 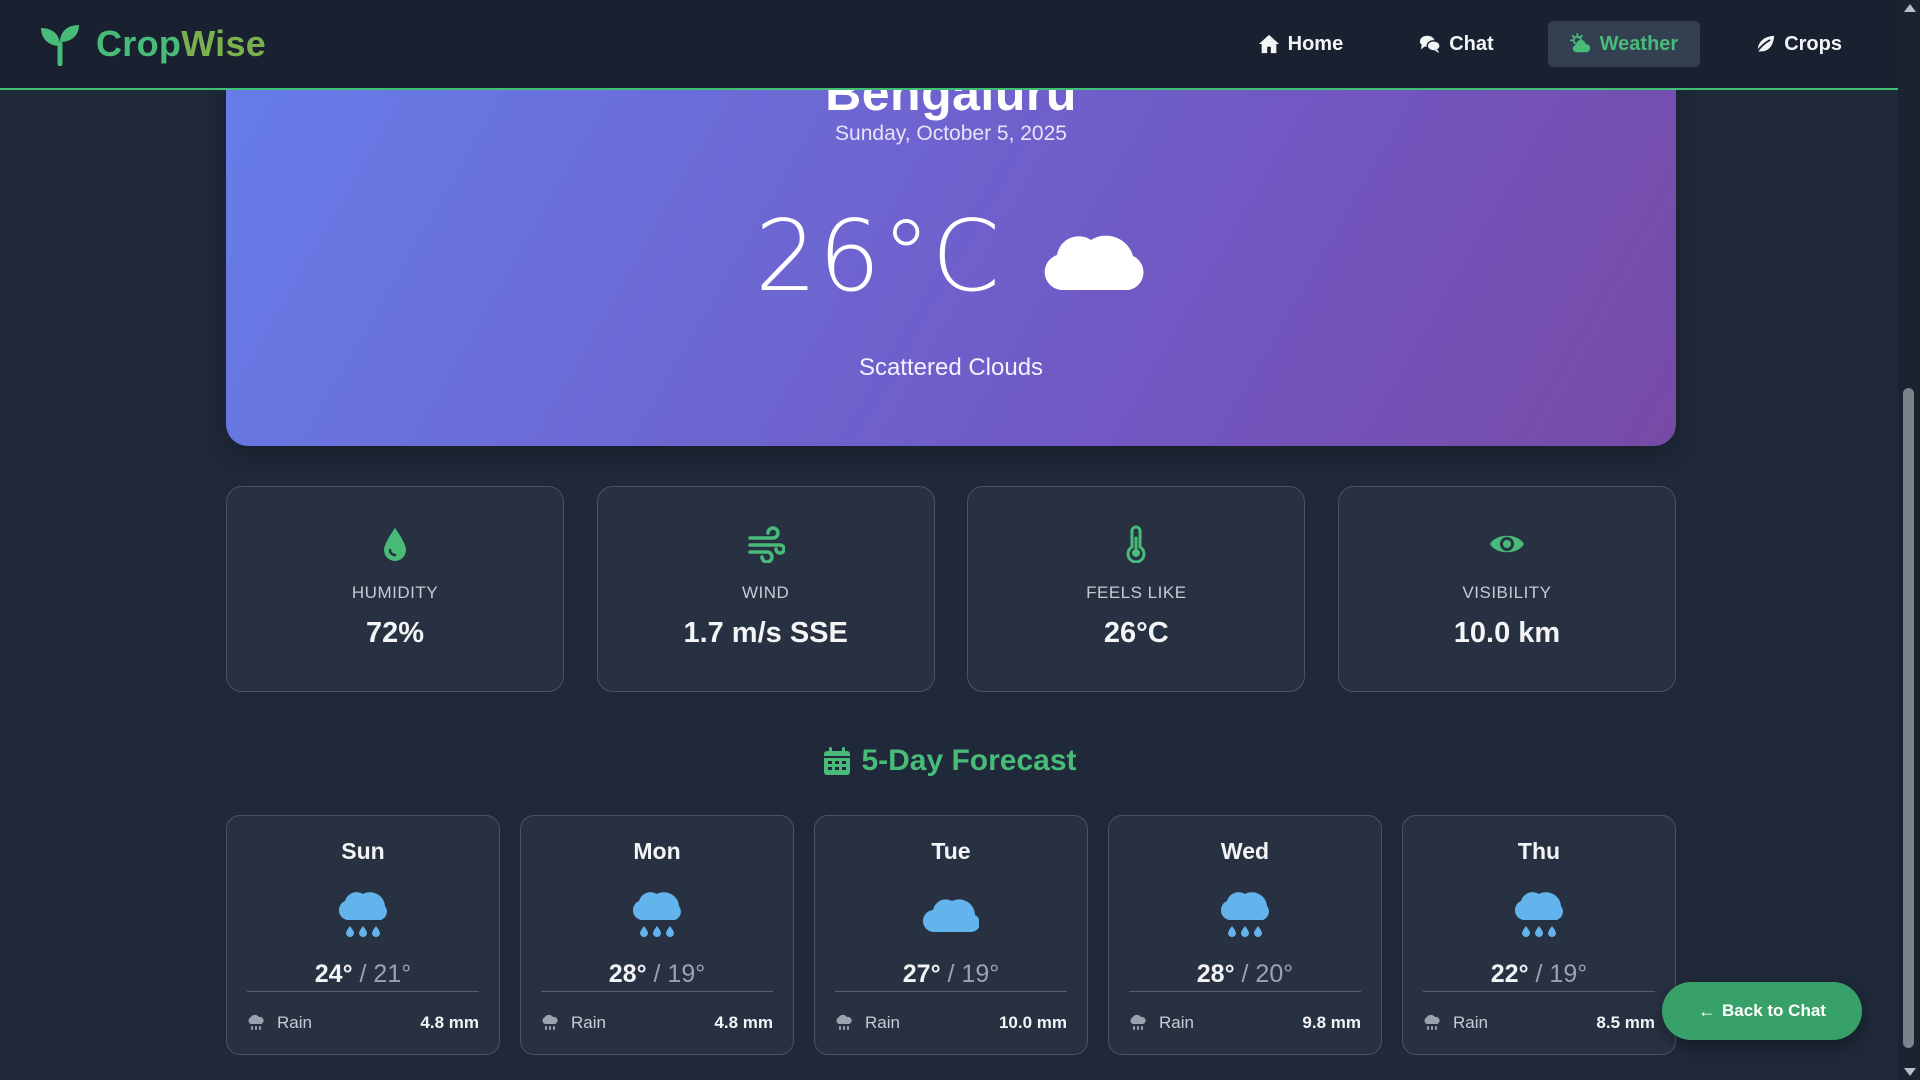 I want to click on nav-weather-label: Weather, so click(x=1639, y=43).